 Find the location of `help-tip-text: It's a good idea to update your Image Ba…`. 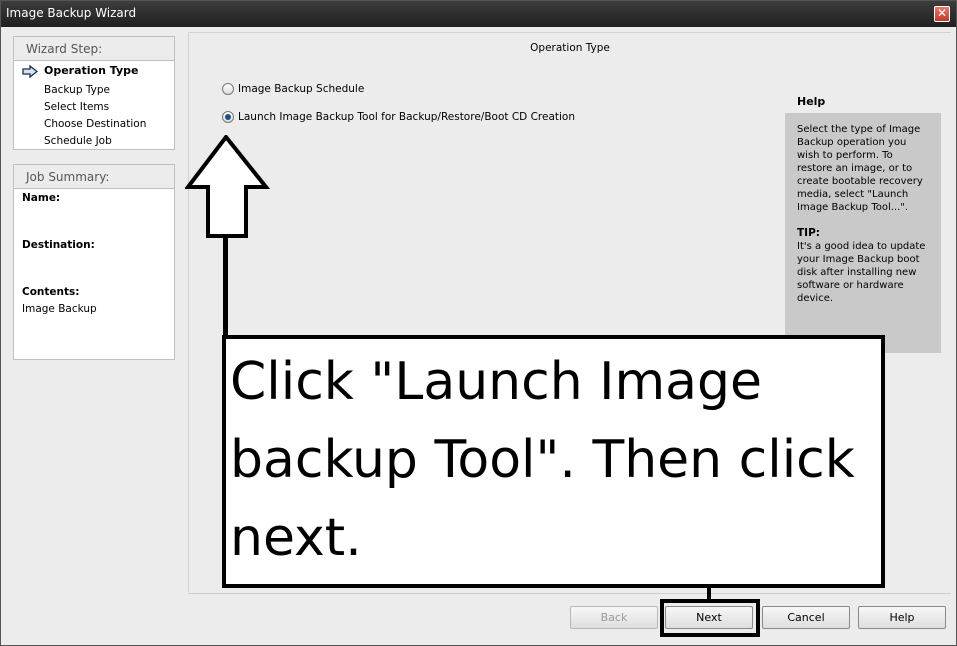

help-tip-text: It's a good idea to update your Image Ba… is located at coordinates (861, 272).